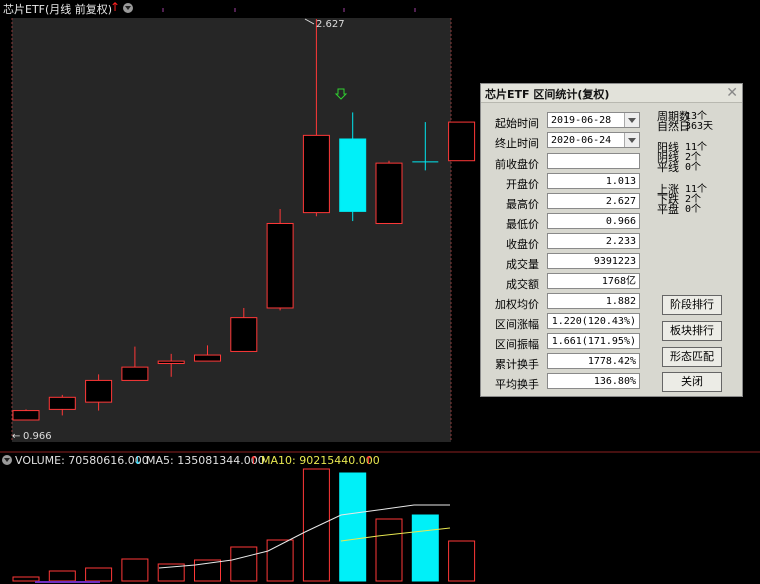 This screenshot has height=584, width=760. What do you see at coordinates (289, 10) in the screenshot?
I see `top-ticks` at bounding box center [289, 10].